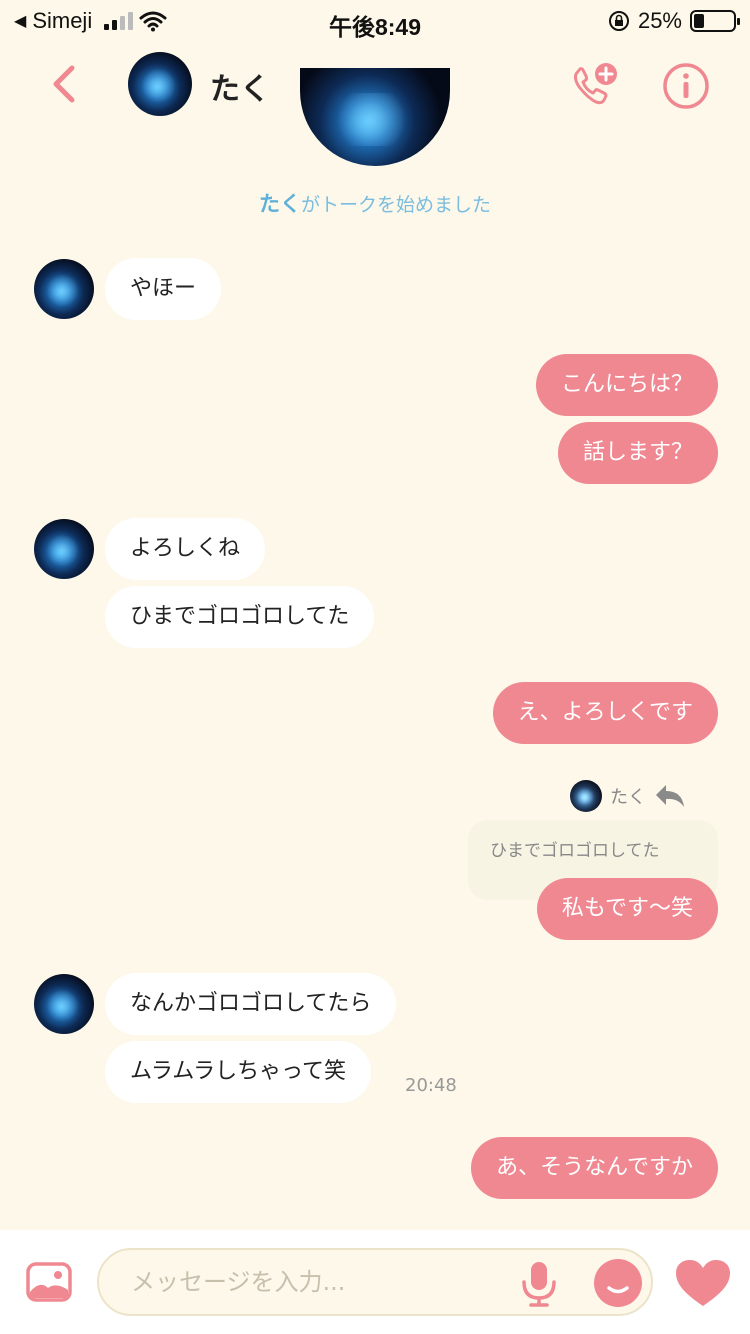 The height and width of the screenshot is (1334, 750). I want to click on contact-avatar, so click(160, 84).